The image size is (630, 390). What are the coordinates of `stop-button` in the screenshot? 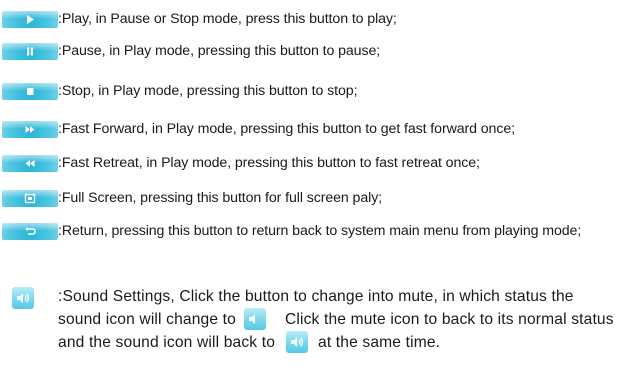 It's located at (30, 91).